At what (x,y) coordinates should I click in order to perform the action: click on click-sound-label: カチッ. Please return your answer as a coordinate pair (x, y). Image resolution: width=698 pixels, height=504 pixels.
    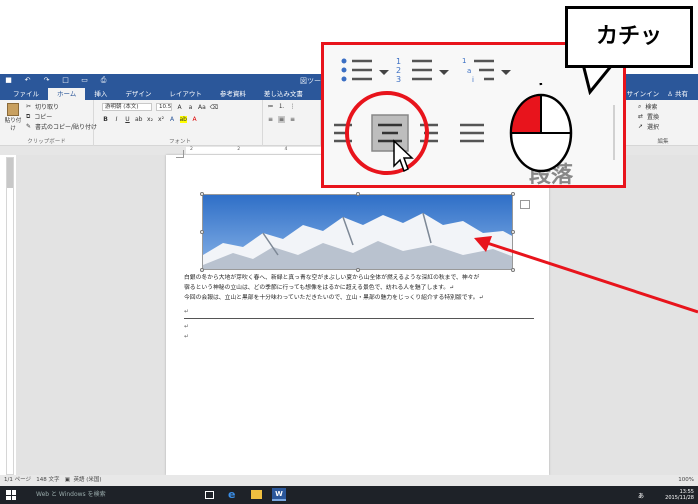
    Looking at the image, I should click on (629, 37).